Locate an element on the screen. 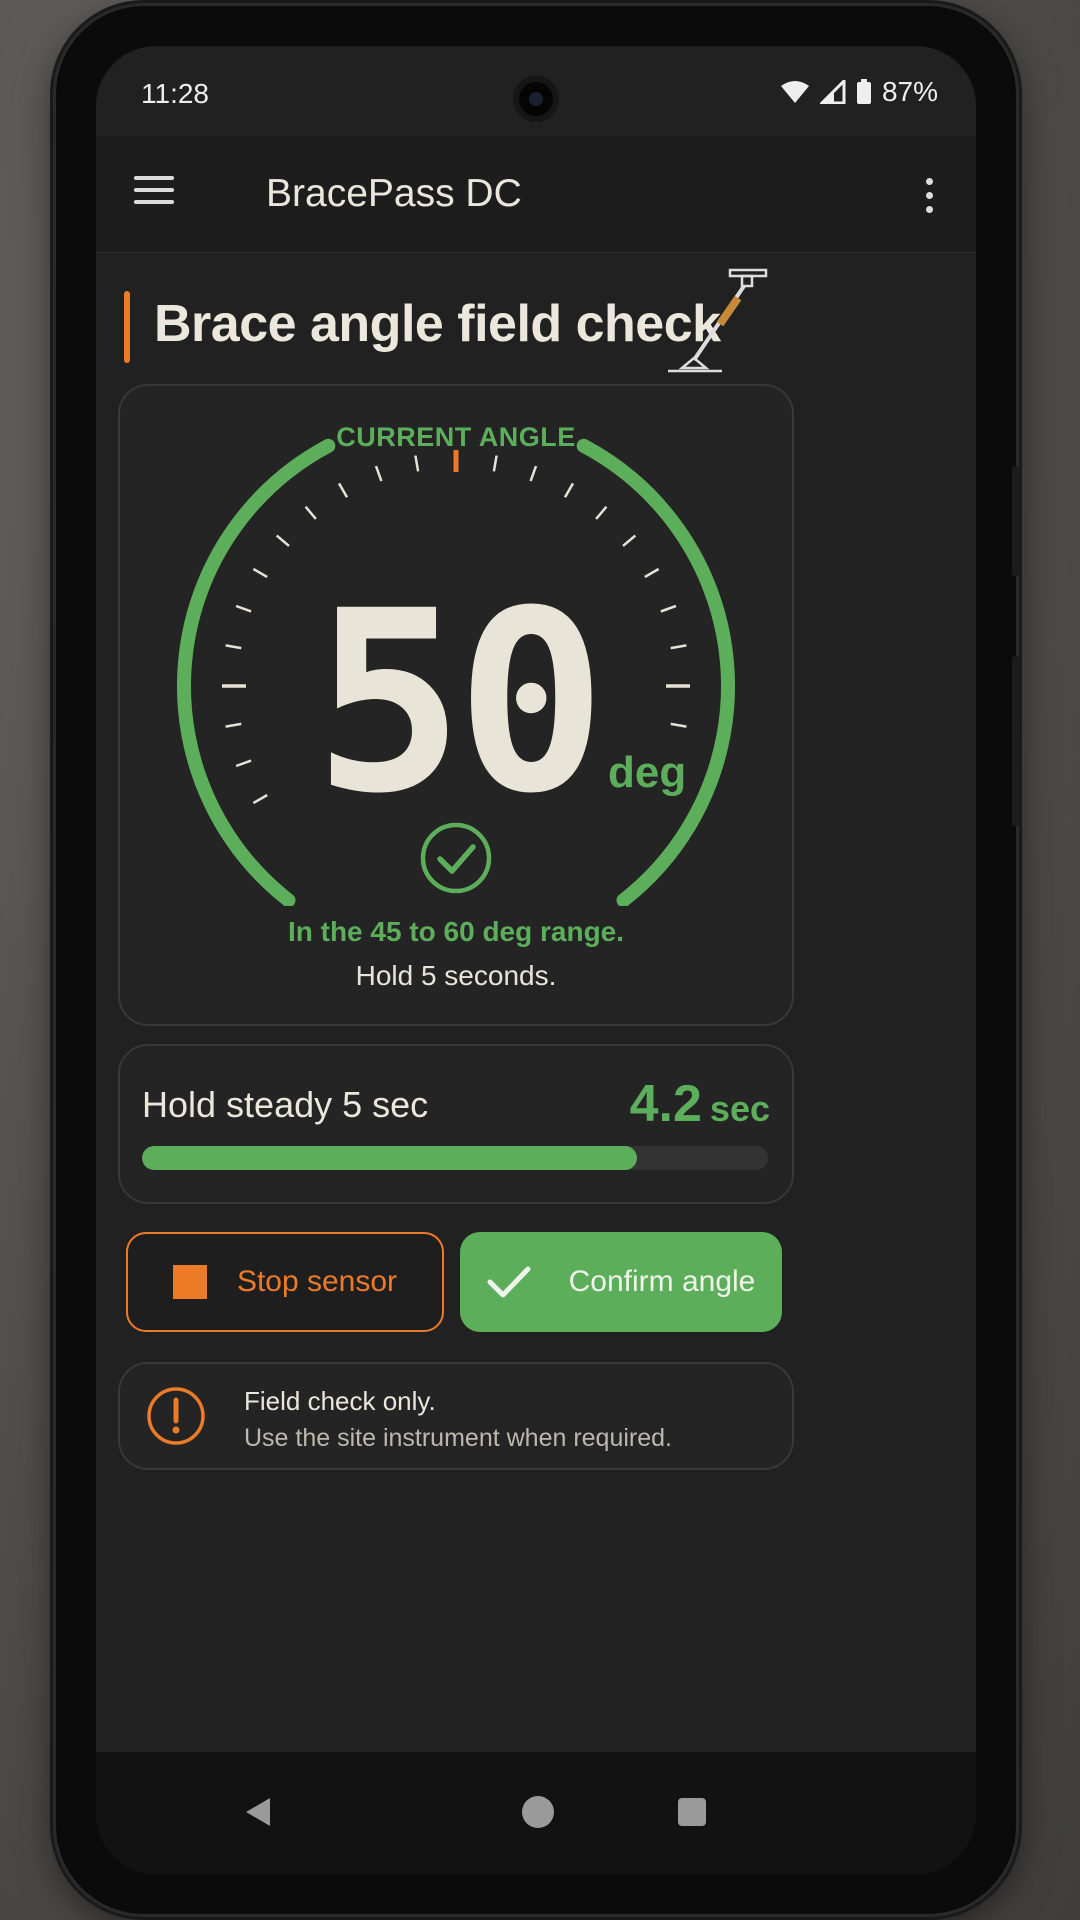 Image resolution: width=1080 pixels, height=1920 pixels. hold-timer: 4.2 sec is located at coordinates (700, 1104).